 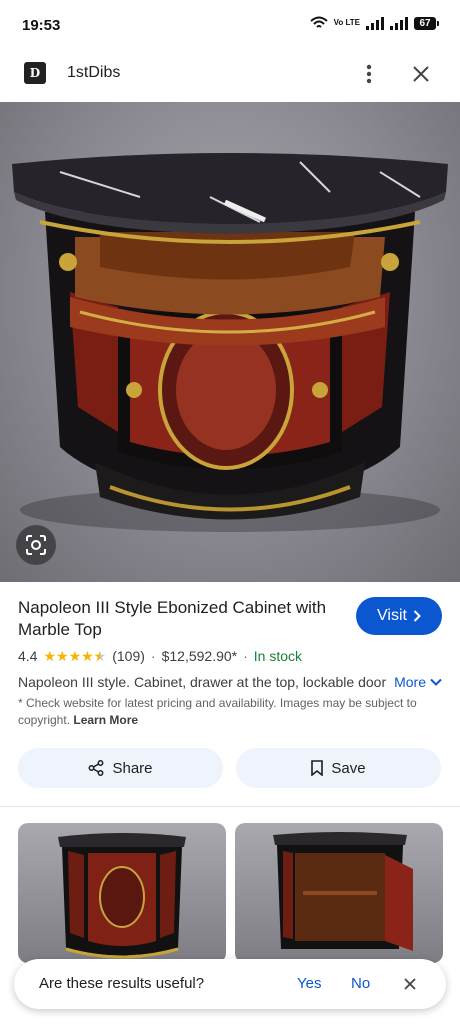 What do you see at coordinates (230, 75) in the screenshot?
I see `app-header: D 1stDibs` at bounding box center [230, 75].